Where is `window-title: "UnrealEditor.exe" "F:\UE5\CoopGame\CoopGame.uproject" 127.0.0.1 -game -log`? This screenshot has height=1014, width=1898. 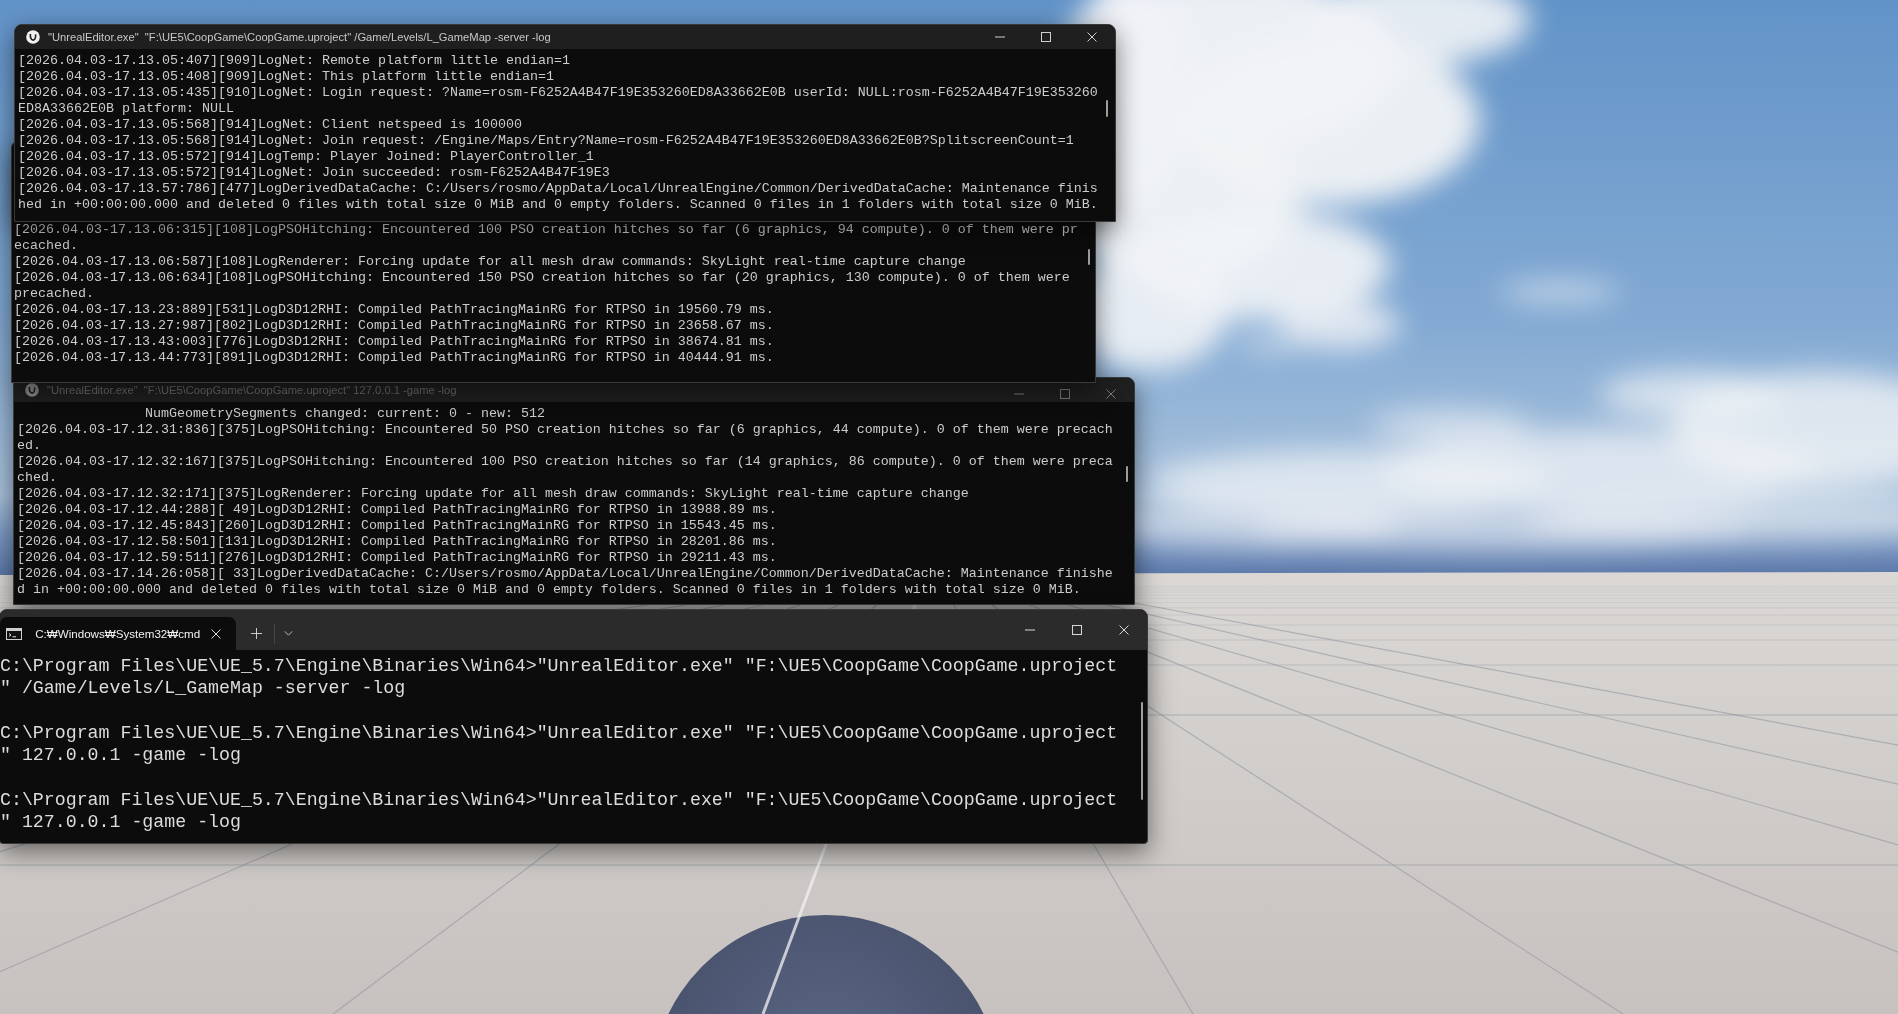 window-title: "UnrealEditor.exe" "F:\UE5\CoopGame\CoopGame.uproject" 127.0.0.1 -game -log is located at coordinates (252, 390).